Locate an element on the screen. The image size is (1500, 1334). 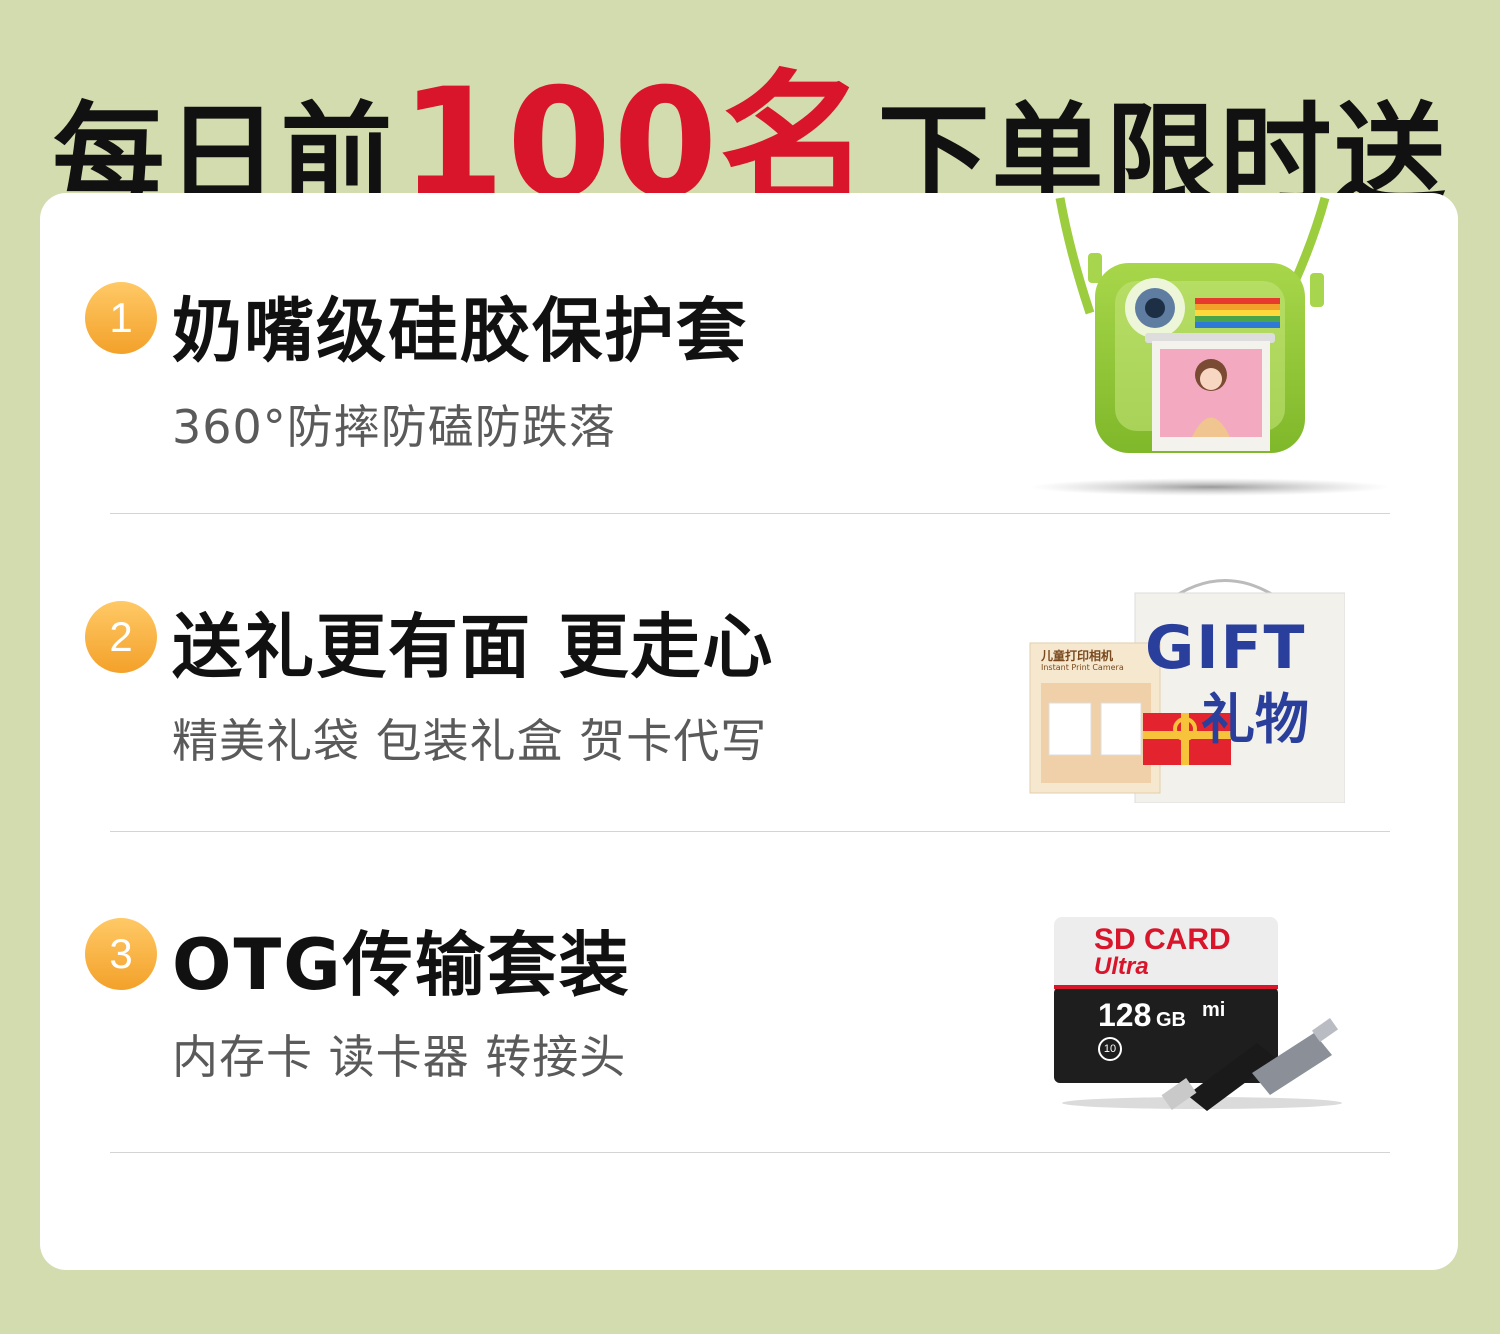
sd-card-icon: SD CARD Ultra 128 GB mi 10 is located at coordinates (1202, 1015).